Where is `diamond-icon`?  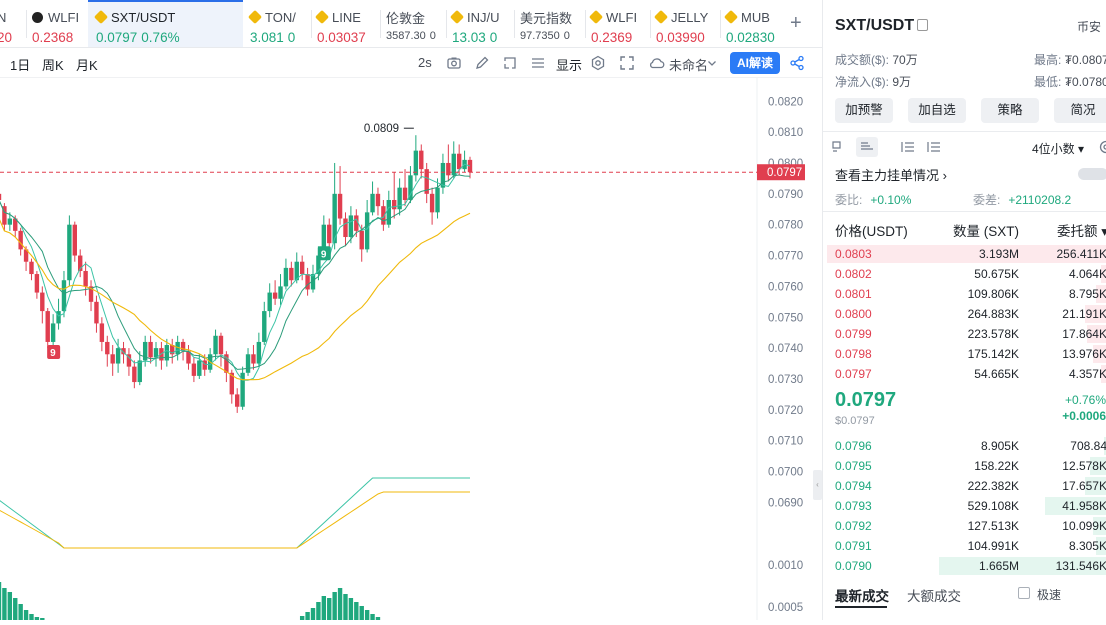
diamond-icon is located at coordinates (322, 17).